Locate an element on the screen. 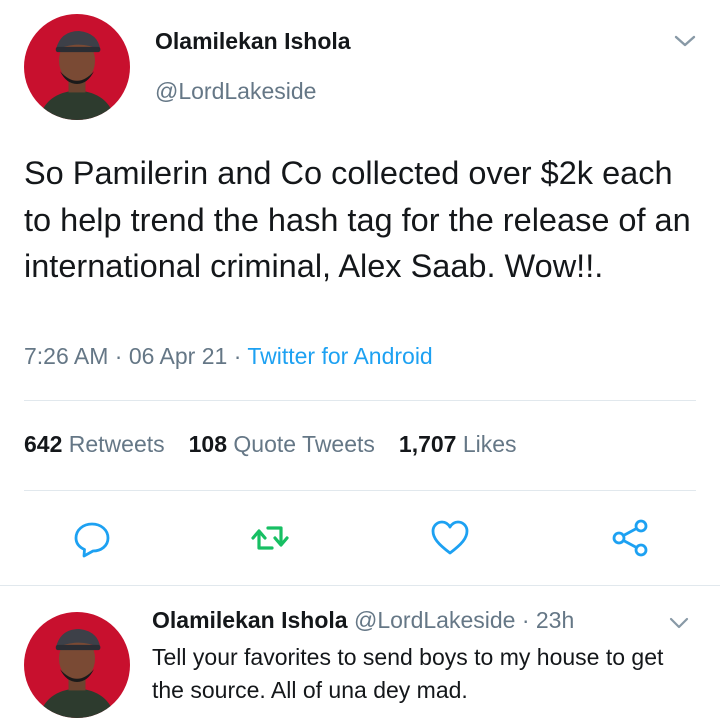 The image size is (720, 720). quote-tweets-stat: 108 Quote Tweets is located at coordinates (282, 444).